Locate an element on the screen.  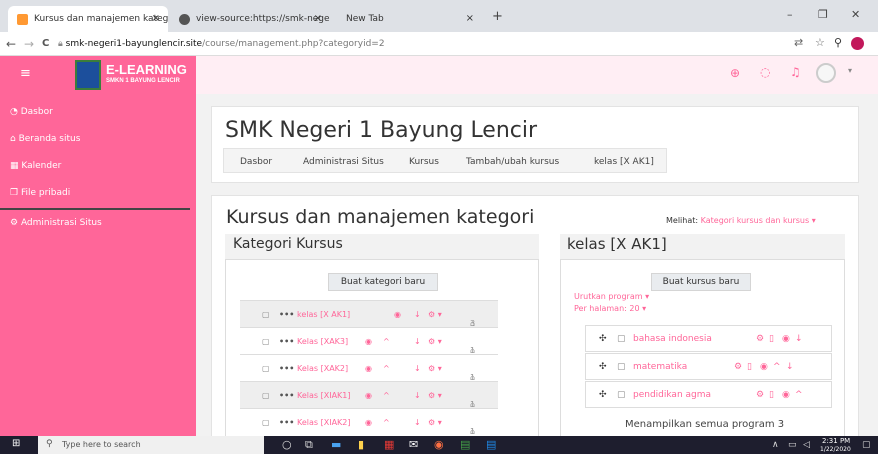
sidebar-item-admin: ⚙ Administrasi Situs is located at coordinates (56, 223).